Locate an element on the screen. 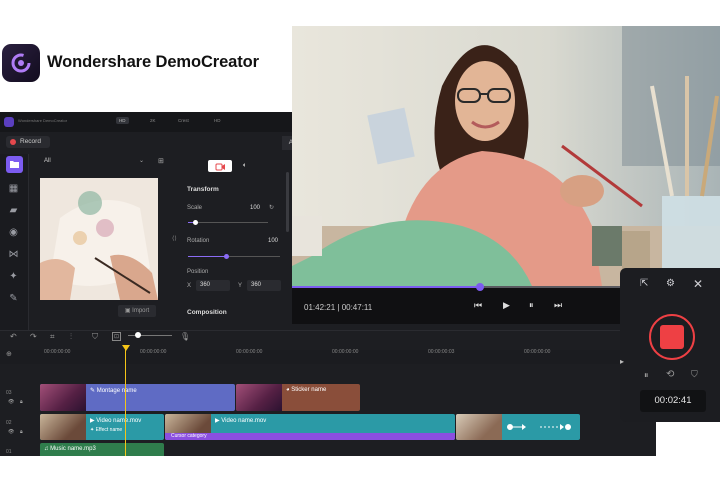 The height and width of the screenshot is (480, 720). position-x-input: 360 is located at coordinates (213, 285).